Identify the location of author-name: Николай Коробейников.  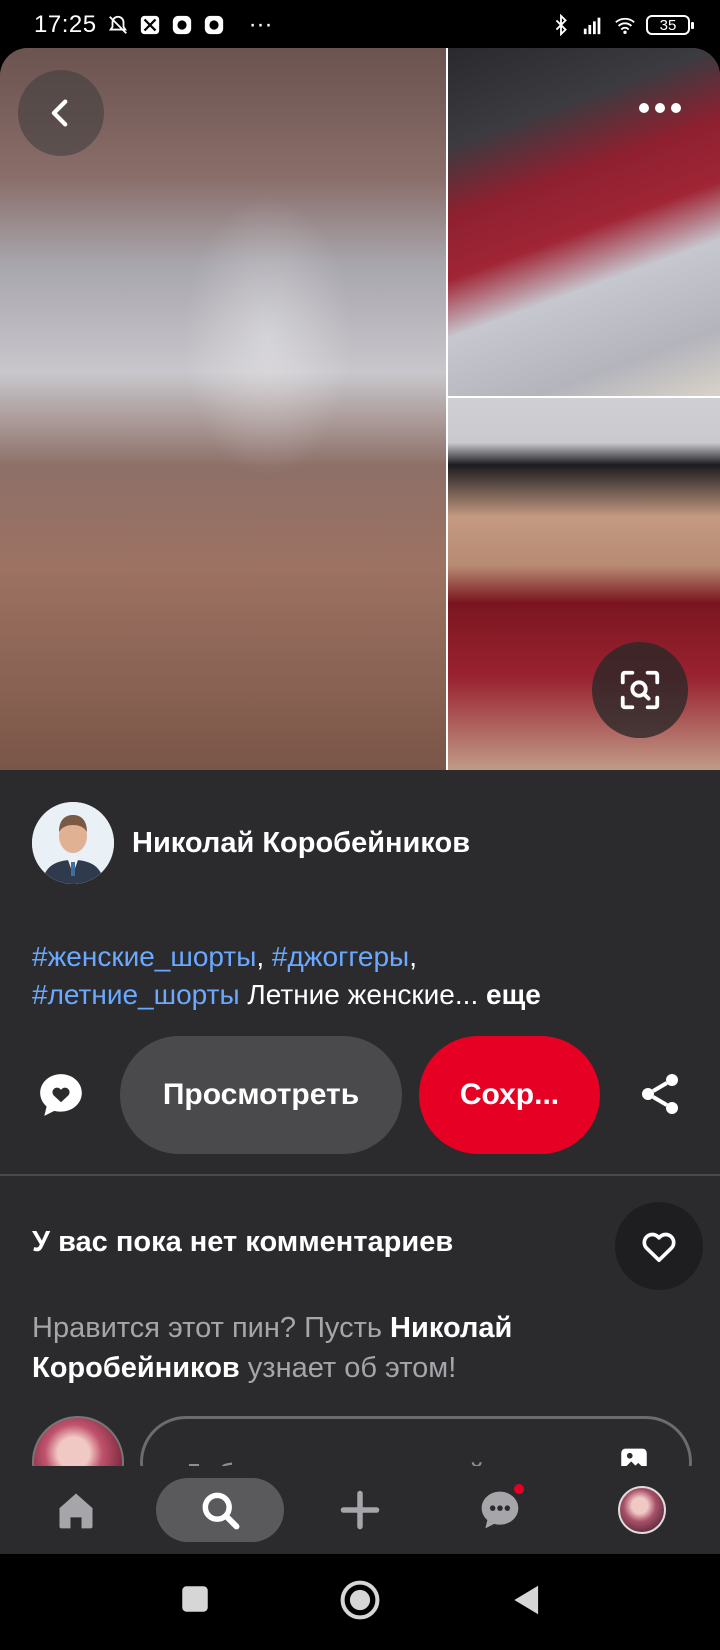
(301, 843).